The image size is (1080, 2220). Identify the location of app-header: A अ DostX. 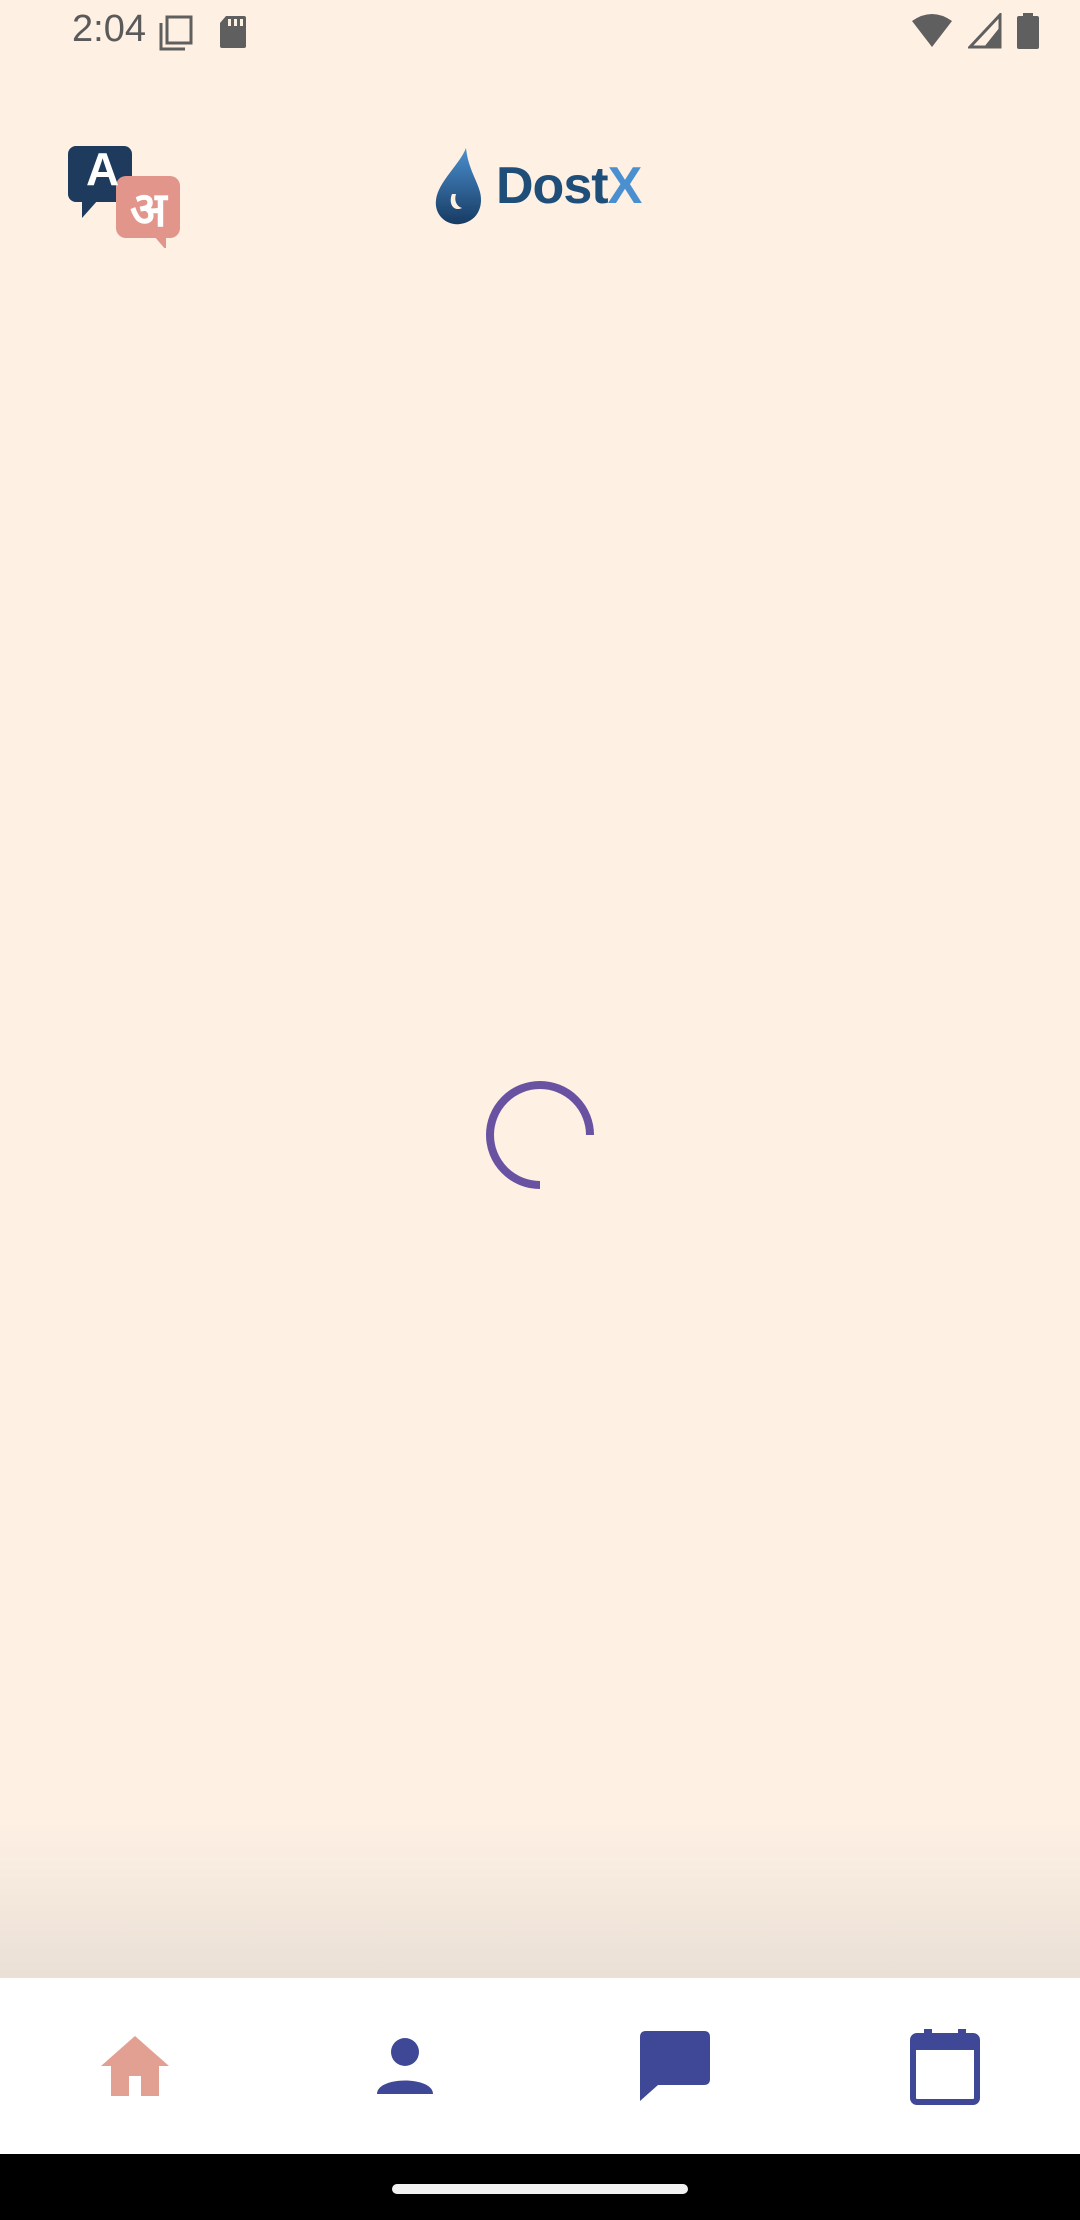
(540, 185).